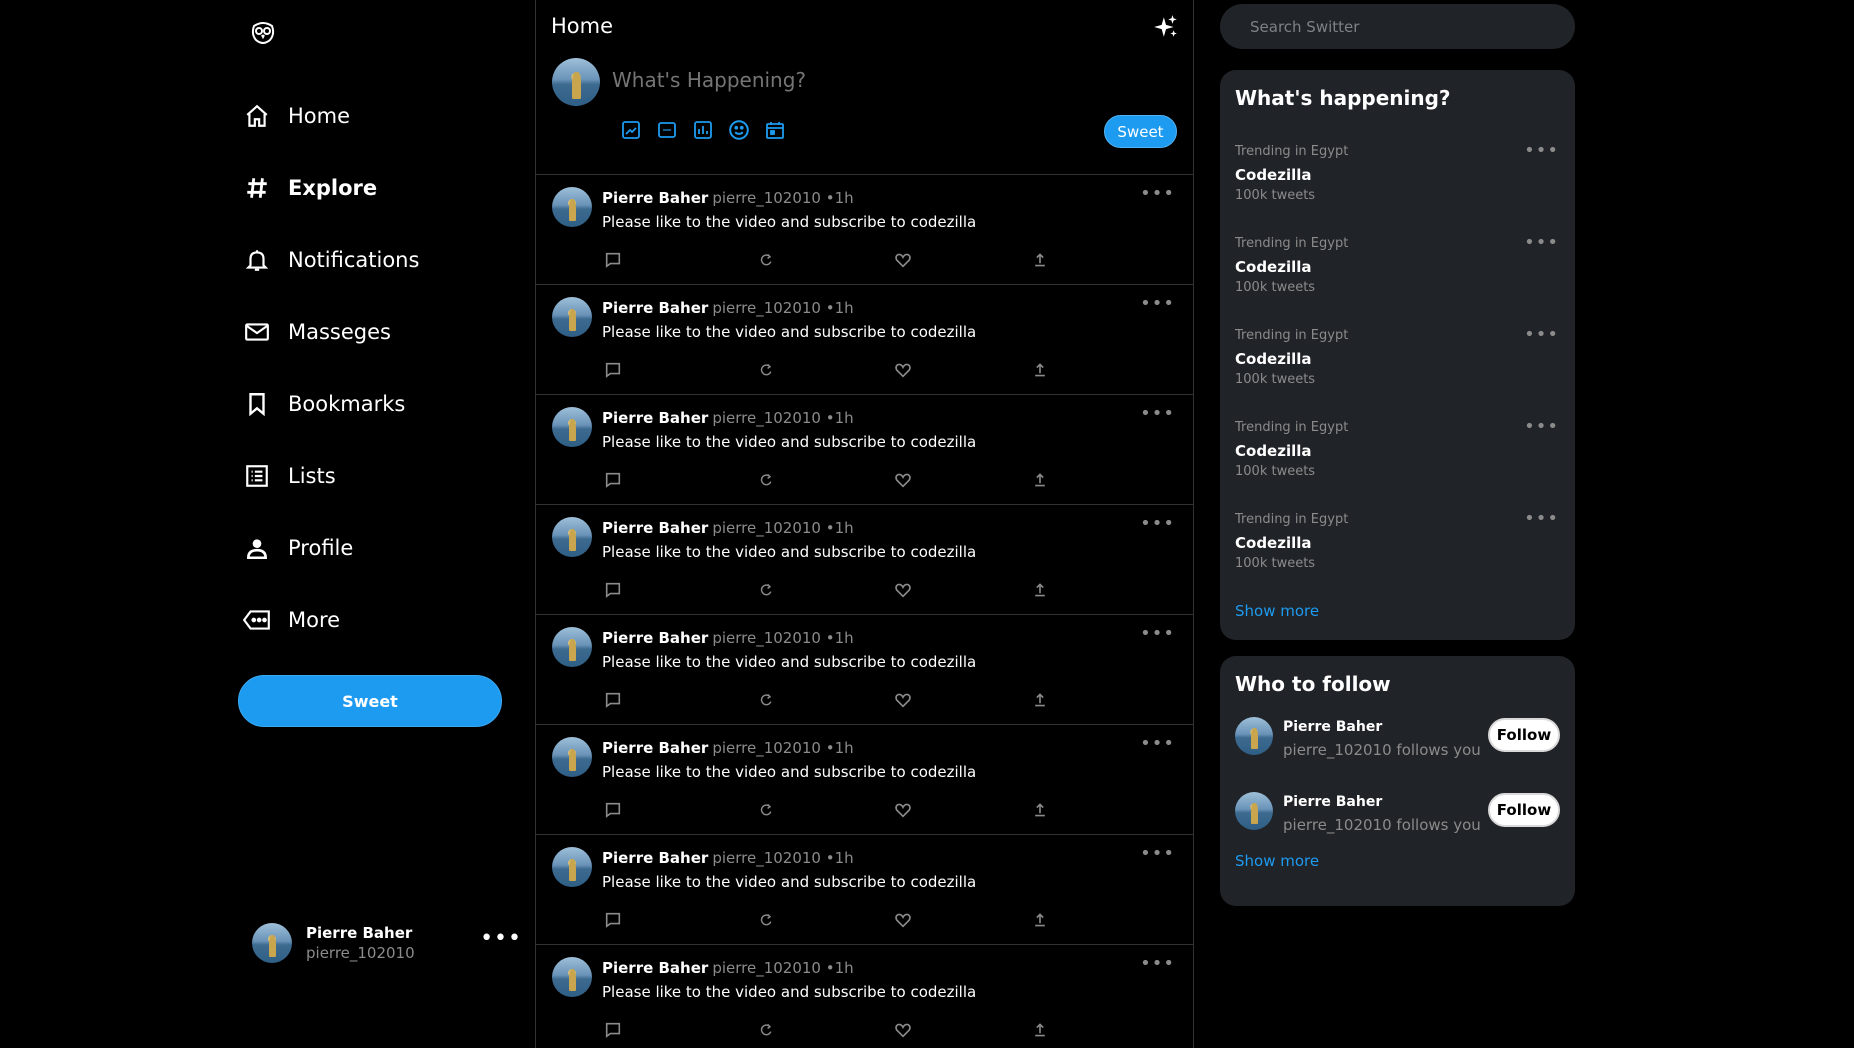 The width and height of the screenshot is (1854, 1048). What do you see at coordinates (1166, 27) in the screenshot?
I see `sparkle-icon` at bounding box center [1166, 27].